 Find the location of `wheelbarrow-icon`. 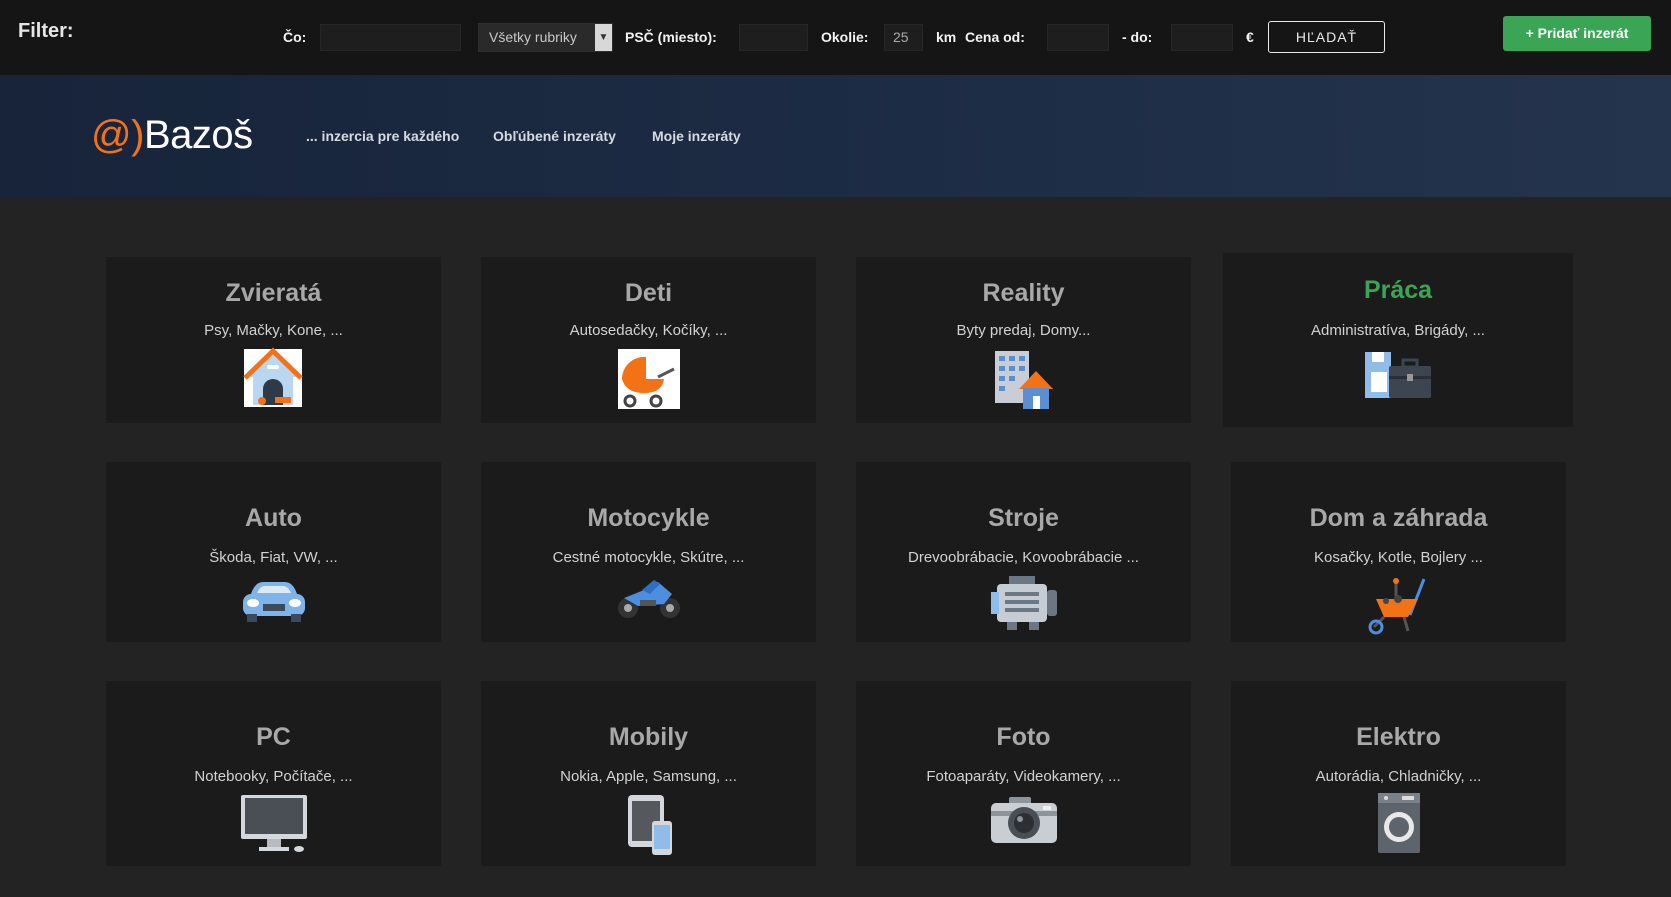

wheelbarrow-icon is located at coordinates (1399, 606).